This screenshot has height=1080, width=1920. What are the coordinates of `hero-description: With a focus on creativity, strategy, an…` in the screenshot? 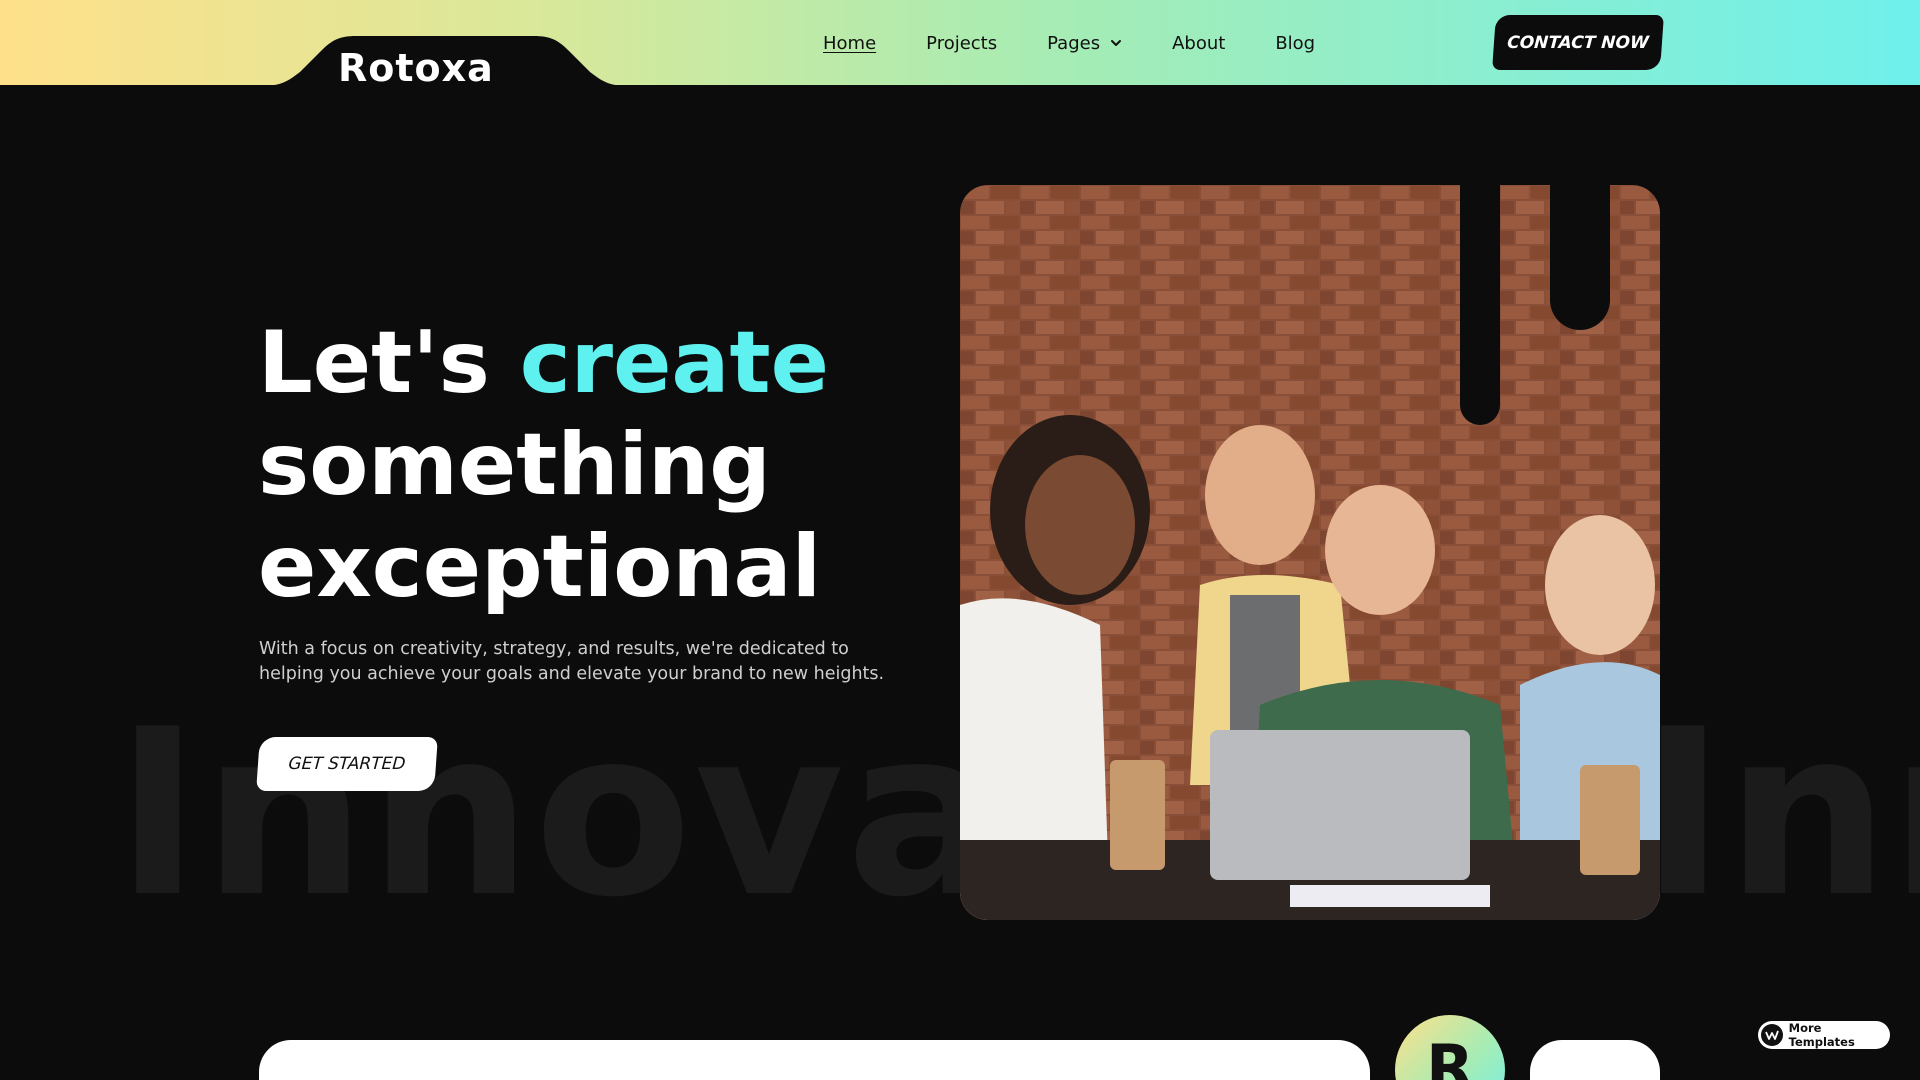 It's located at (572, 661).